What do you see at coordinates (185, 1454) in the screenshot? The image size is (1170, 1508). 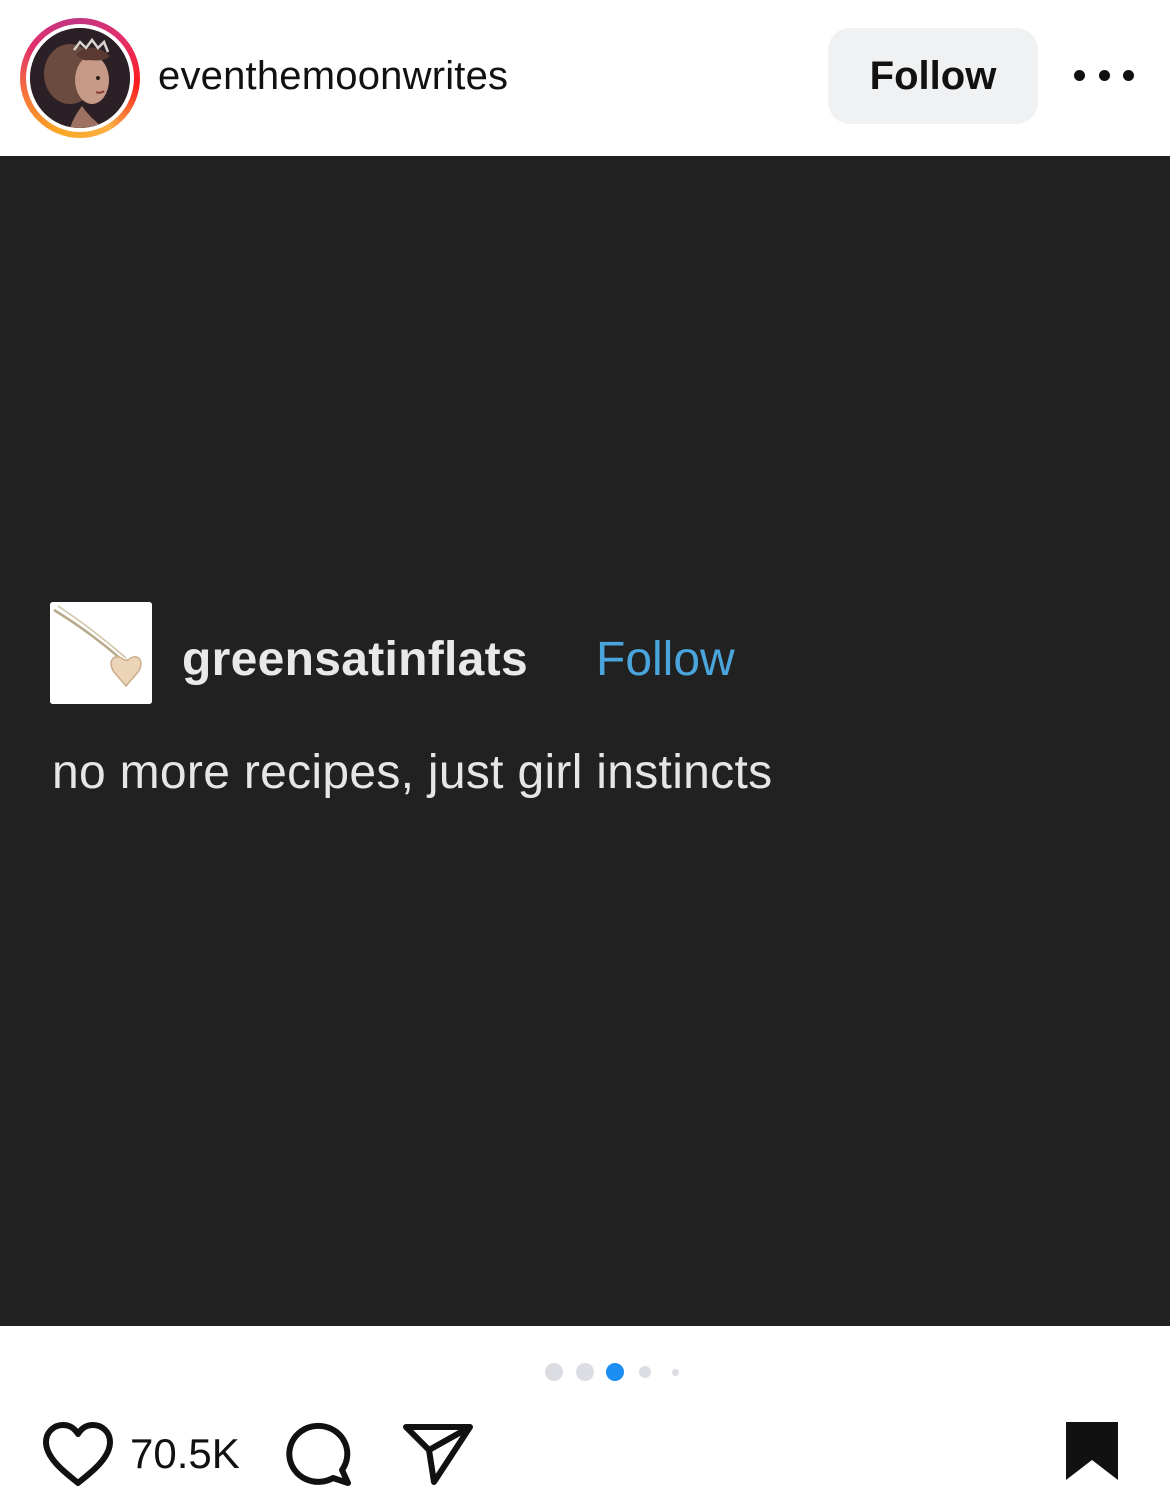 I see `like-count: 70.5K` at bounding box center [185, 1454].